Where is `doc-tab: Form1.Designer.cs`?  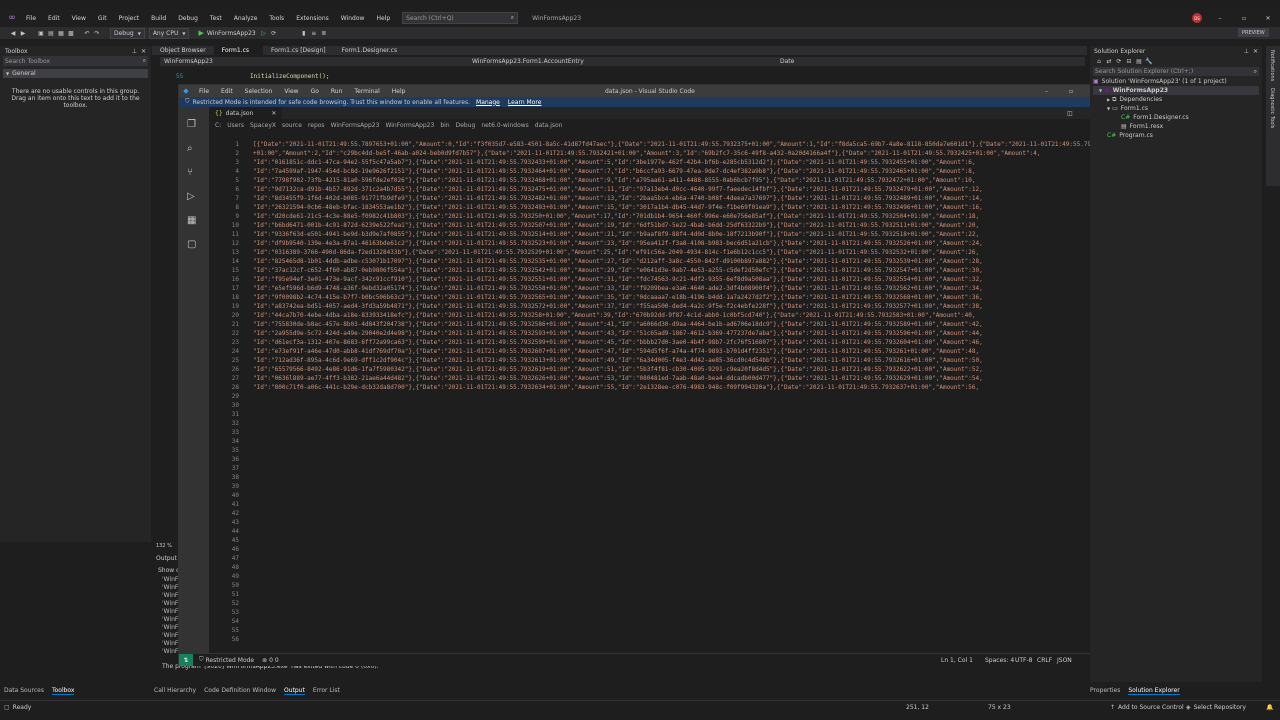 doc-tab: Form1.Designer.cs is located at coordinates (370, 50).